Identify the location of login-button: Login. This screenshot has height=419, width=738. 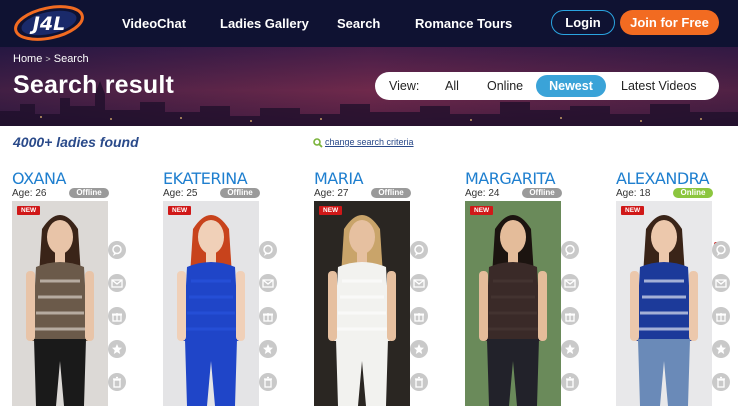
(583, 22).